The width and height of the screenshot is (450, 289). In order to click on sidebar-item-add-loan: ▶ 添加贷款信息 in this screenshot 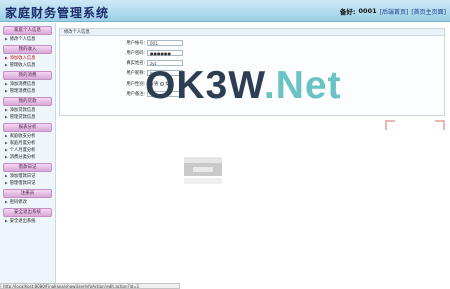, I will do `click(27, 109)`.